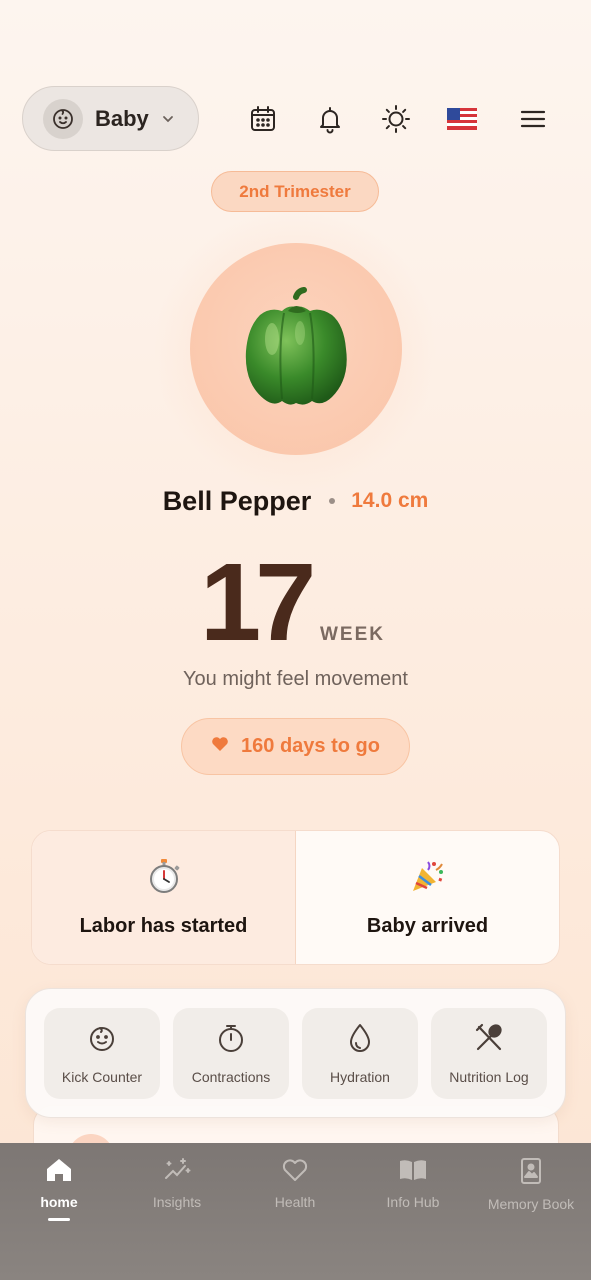  Describe the element at coordinates (489, 1040) in the screenshot. I see `utensils-icon` at that location.